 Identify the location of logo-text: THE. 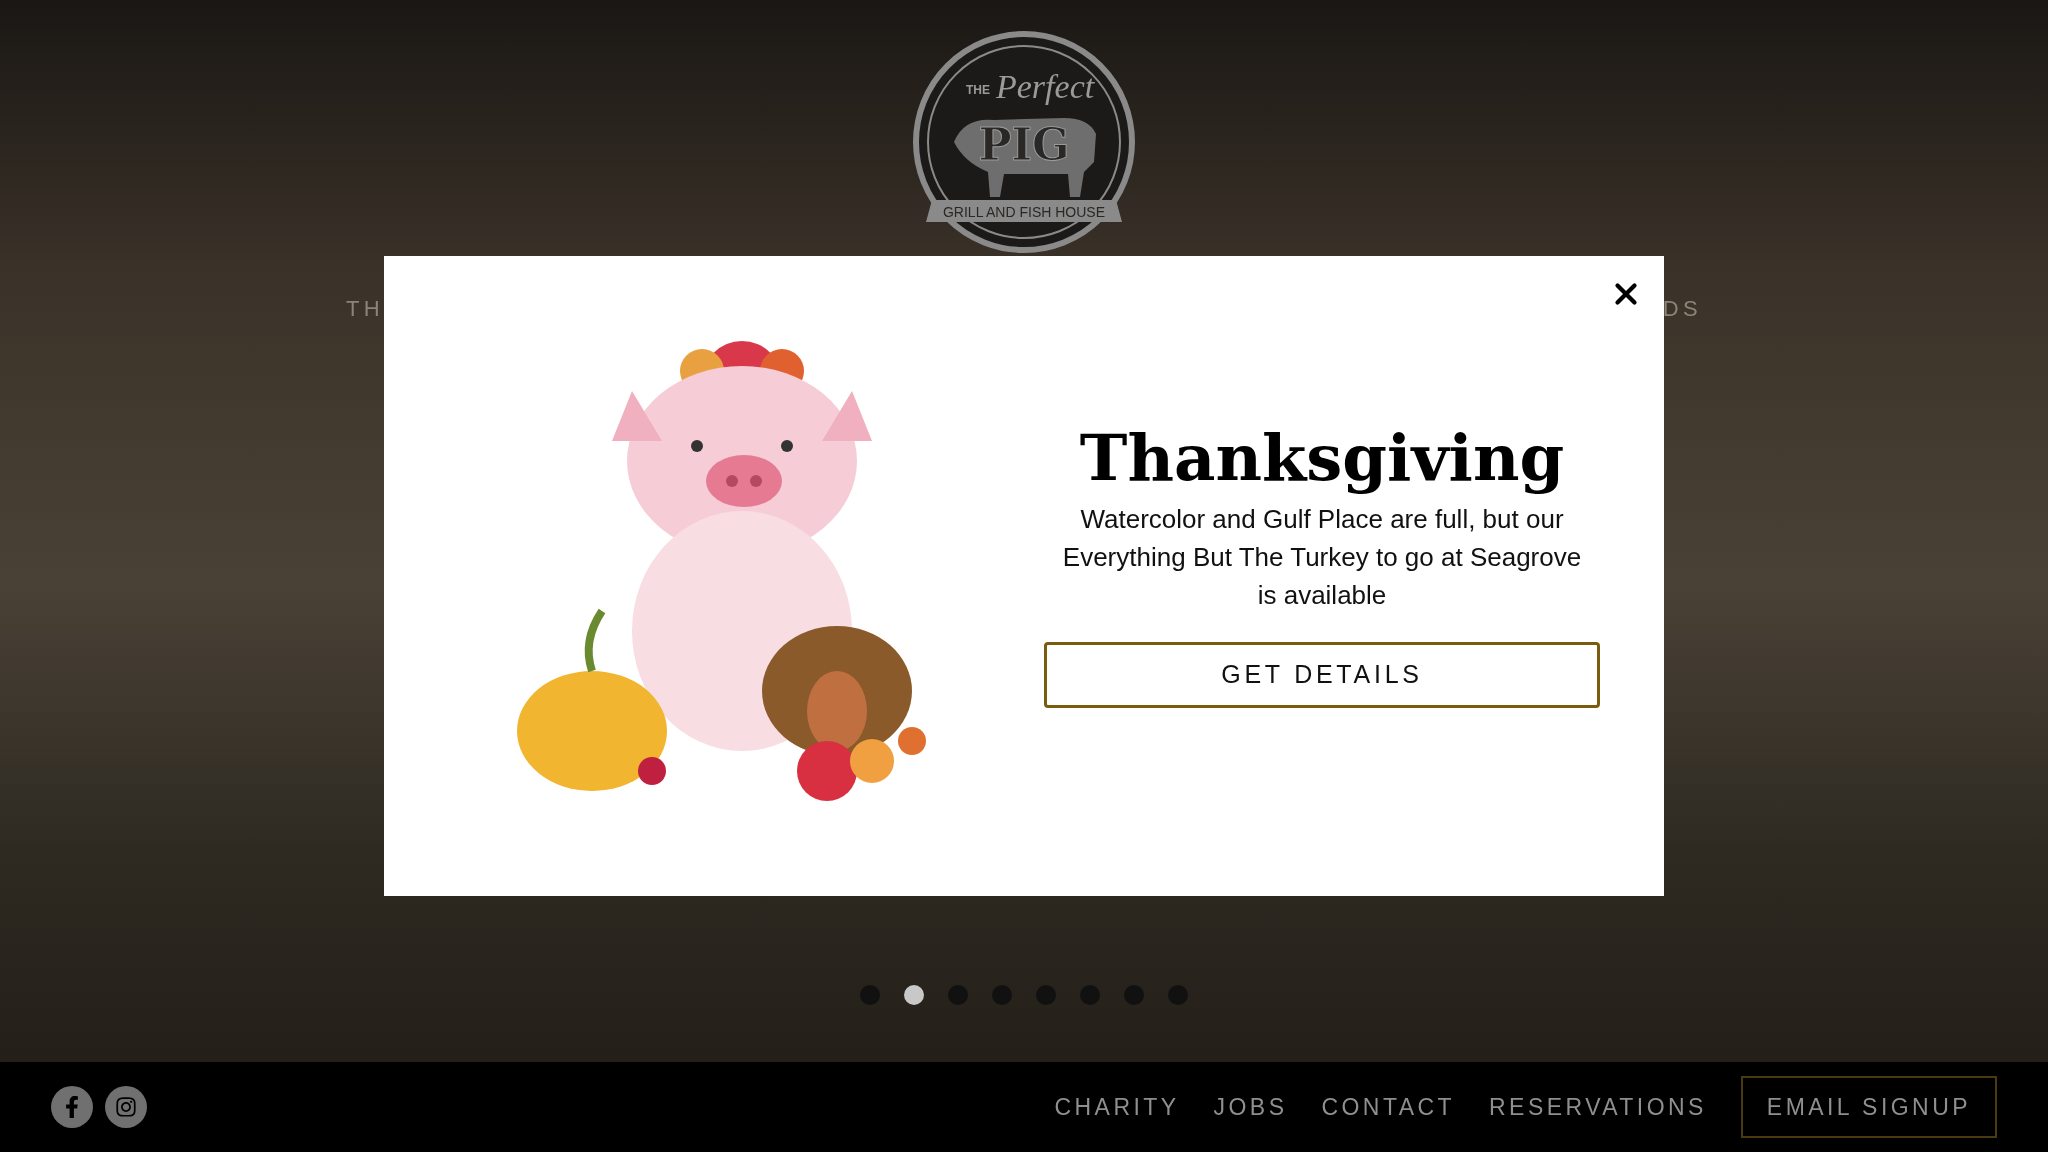
(978, 90).